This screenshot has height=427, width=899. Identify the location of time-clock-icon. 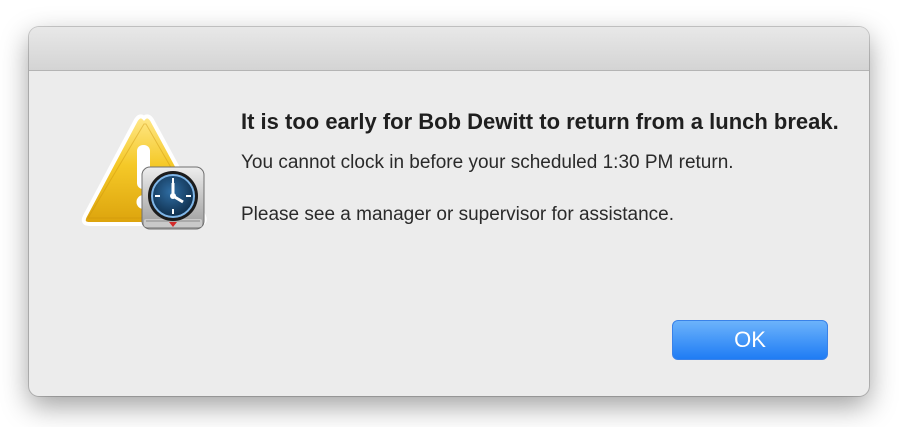
(173, 198).